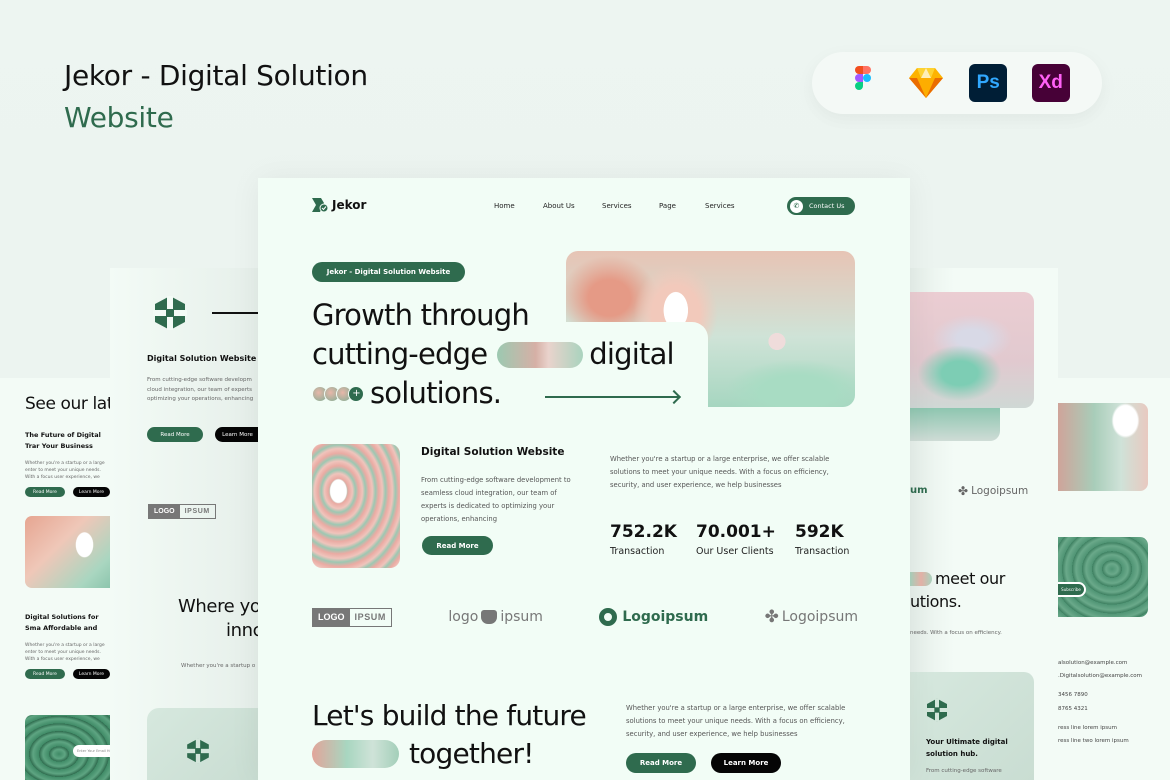  What do you see at coordinates (955, 424) in the screenshot?
I see `right-hero-image-bottom` at bounding box center [955, 424].